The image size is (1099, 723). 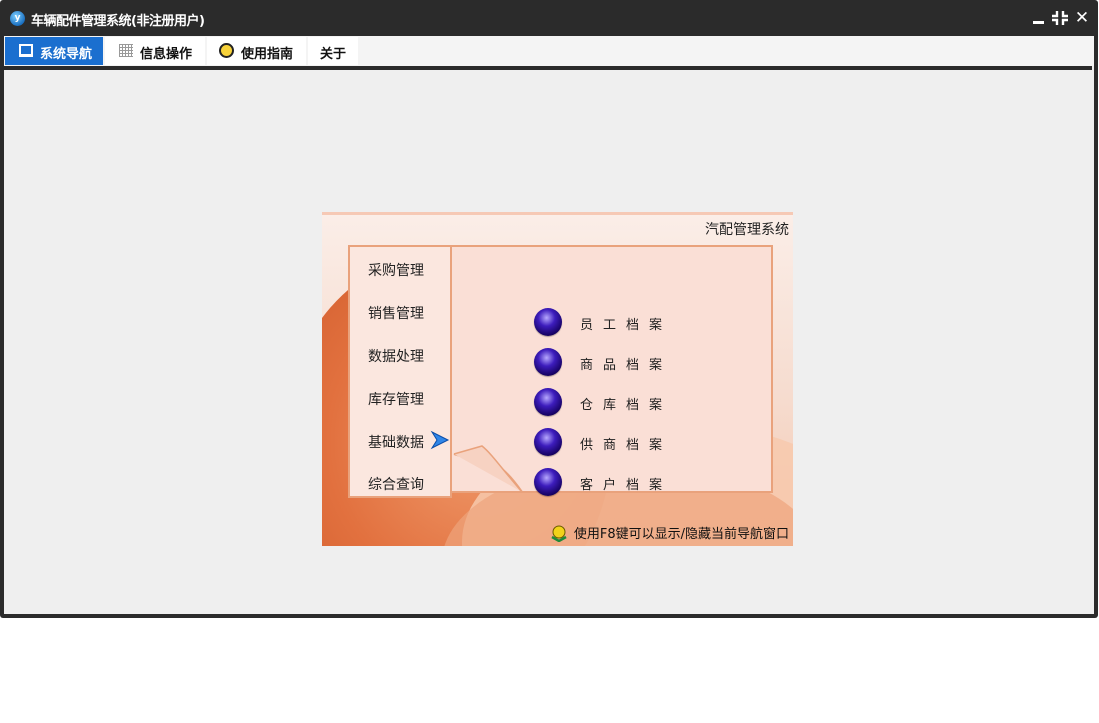 What do you see at coordinates (626, 365) in the screenshot?
I see `record-label: 商品档案` at bounding box center [626, 365].